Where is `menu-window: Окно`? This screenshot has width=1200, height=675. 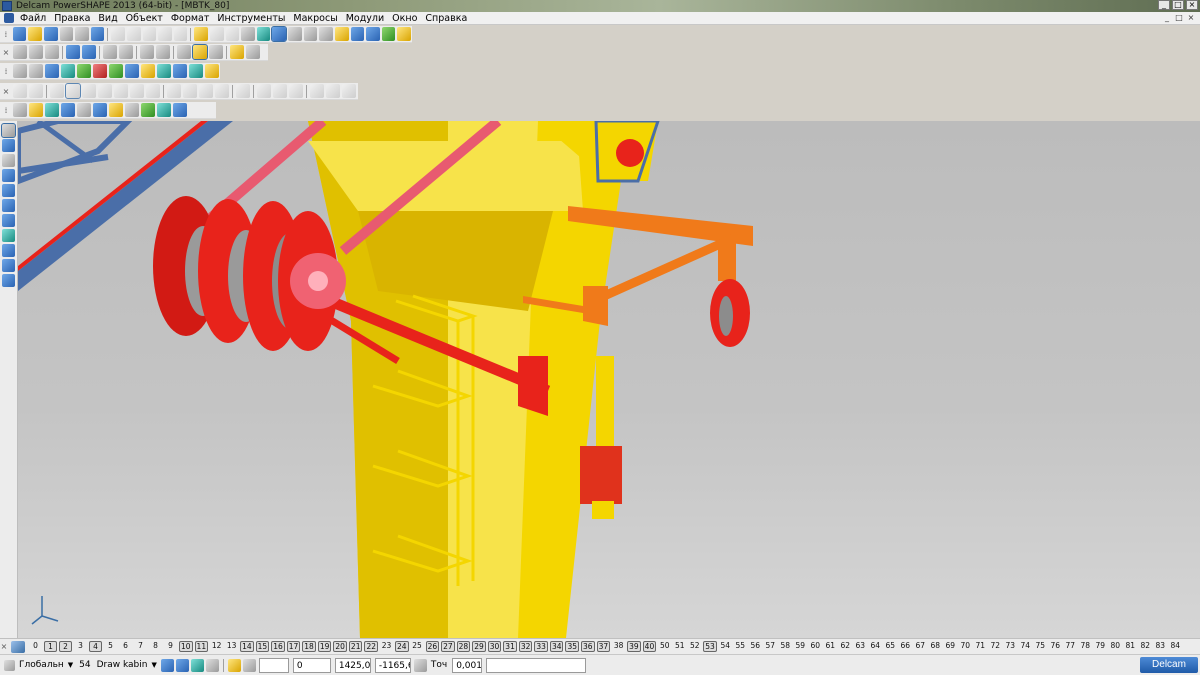 menu-window: Окно is located at coordinates (404, 18).